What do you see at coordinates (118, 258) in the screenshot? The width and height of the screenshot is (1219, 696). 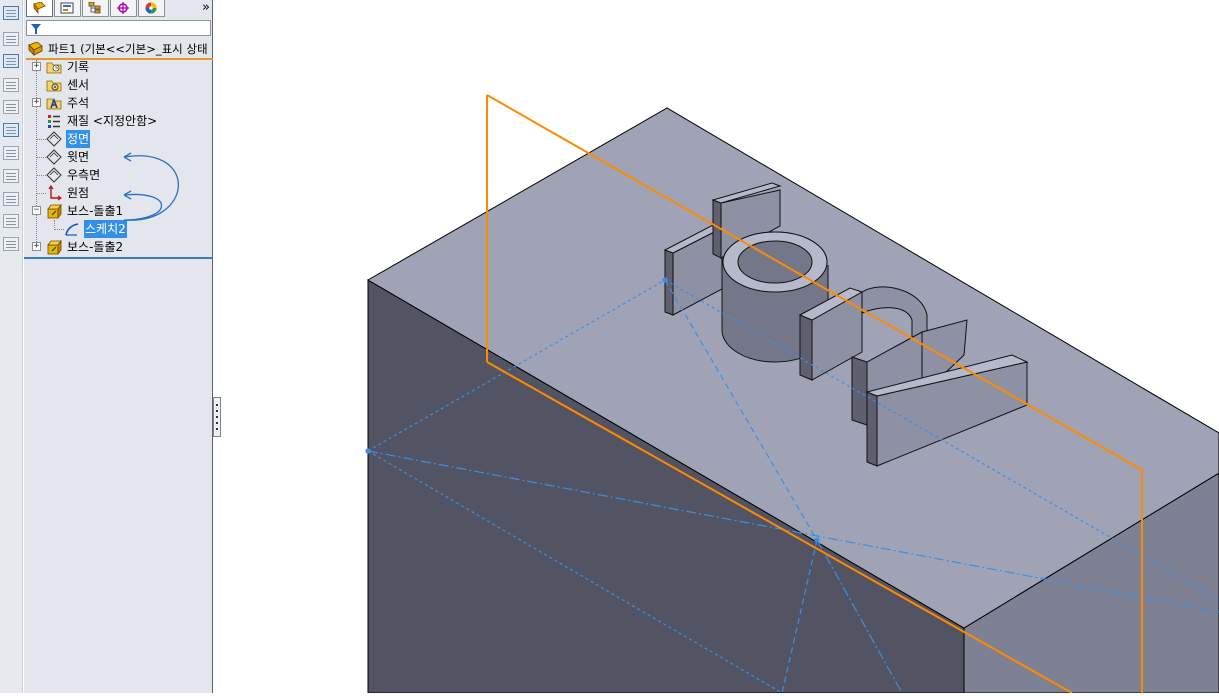 I see `tree-end-separator` at bounding box center [118, 258].